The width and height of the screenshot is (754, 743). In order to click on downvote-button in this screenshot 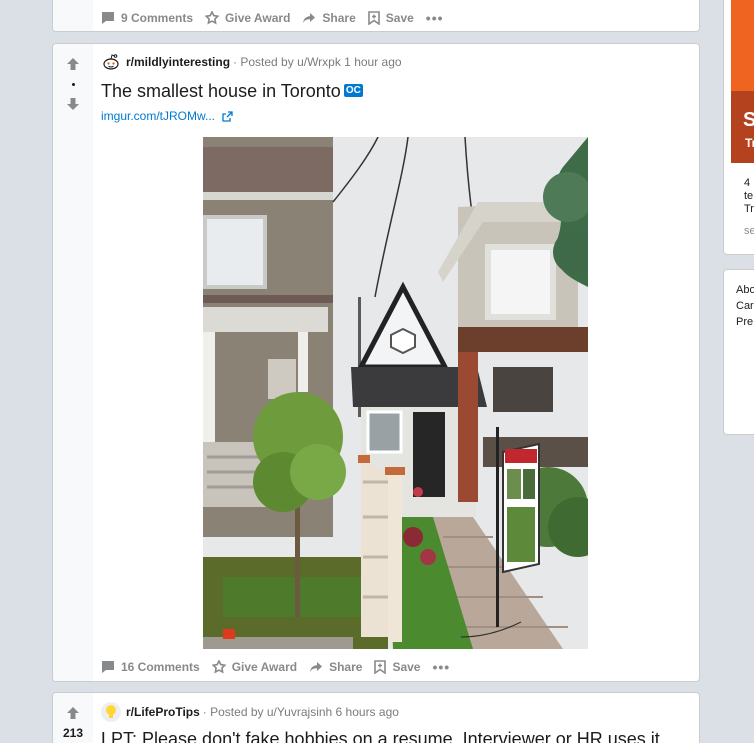, I will do `click(73, 104)`.